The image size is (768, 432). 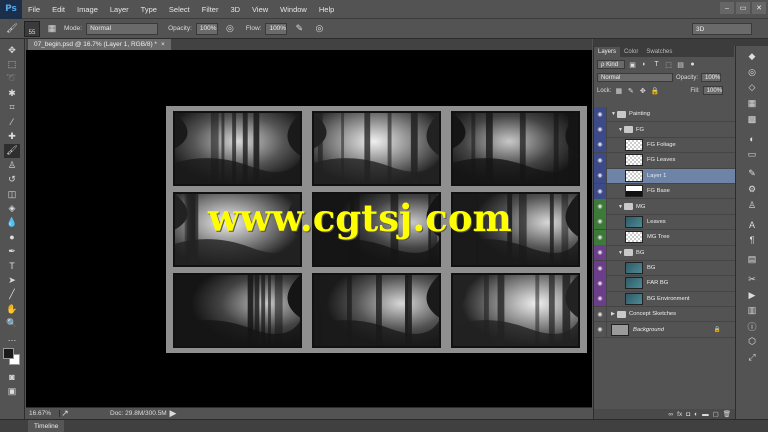 What do you see at coordinates (664, 268) in the screenshot?
I see `layer-row: ◉ BG` at bounding box center [664, 268].